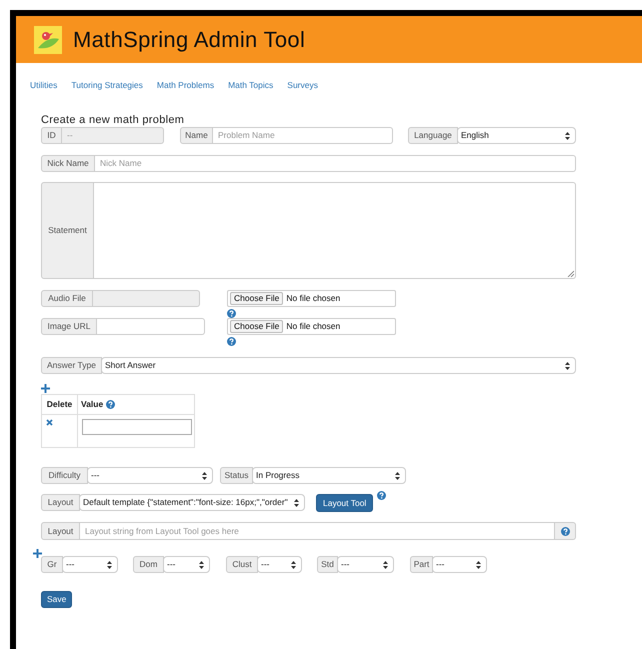 The image size is (642, 649). I want to click on delete-x-icon, so click(49, 422).